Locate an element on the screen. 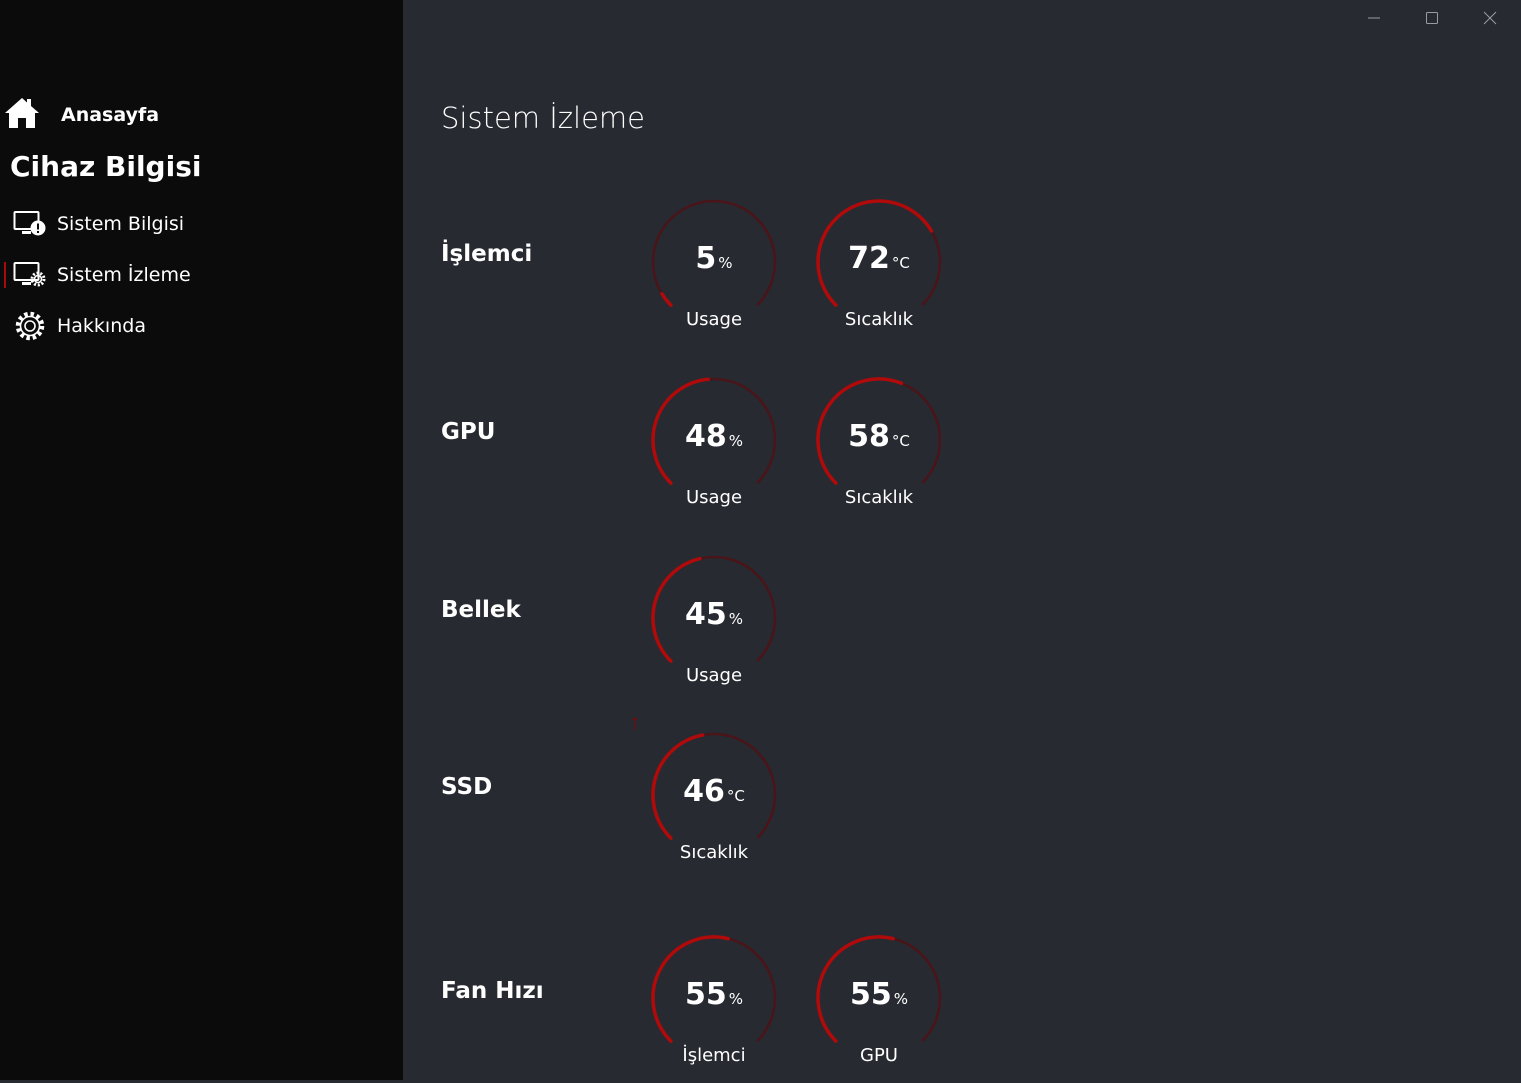 The height and width of the screenshot is (1083, 1521). close-button is located at coordinates (1490, 19).